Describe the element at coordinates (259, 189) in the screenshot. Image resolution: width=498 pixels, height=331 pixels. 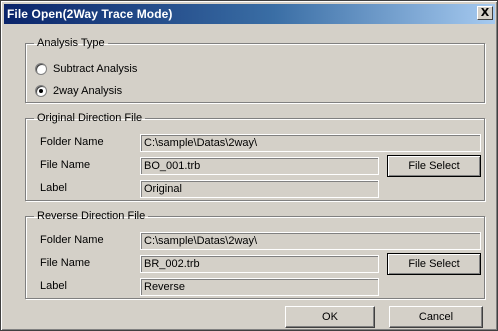
I see `original-label-field: Original` at that location.